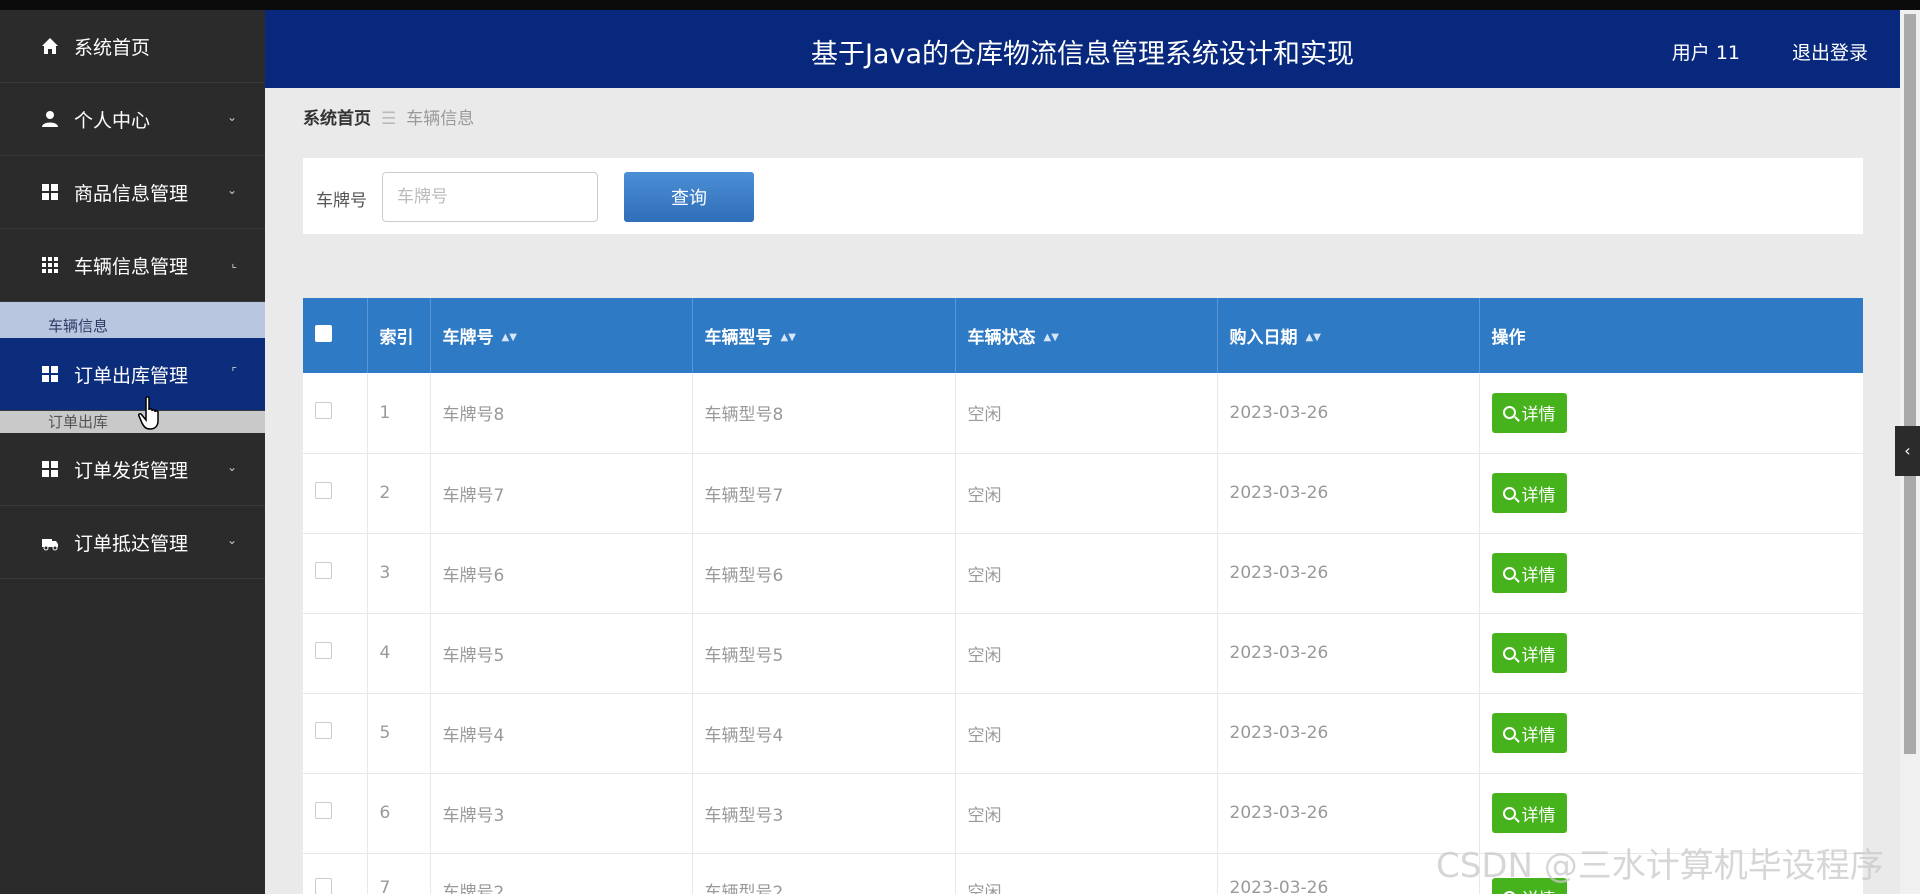  What do you see at coordinates (1001, 338) in the screenshot?
I see `column-header-label: 车辆状态` at bounding box center [1001, 338].